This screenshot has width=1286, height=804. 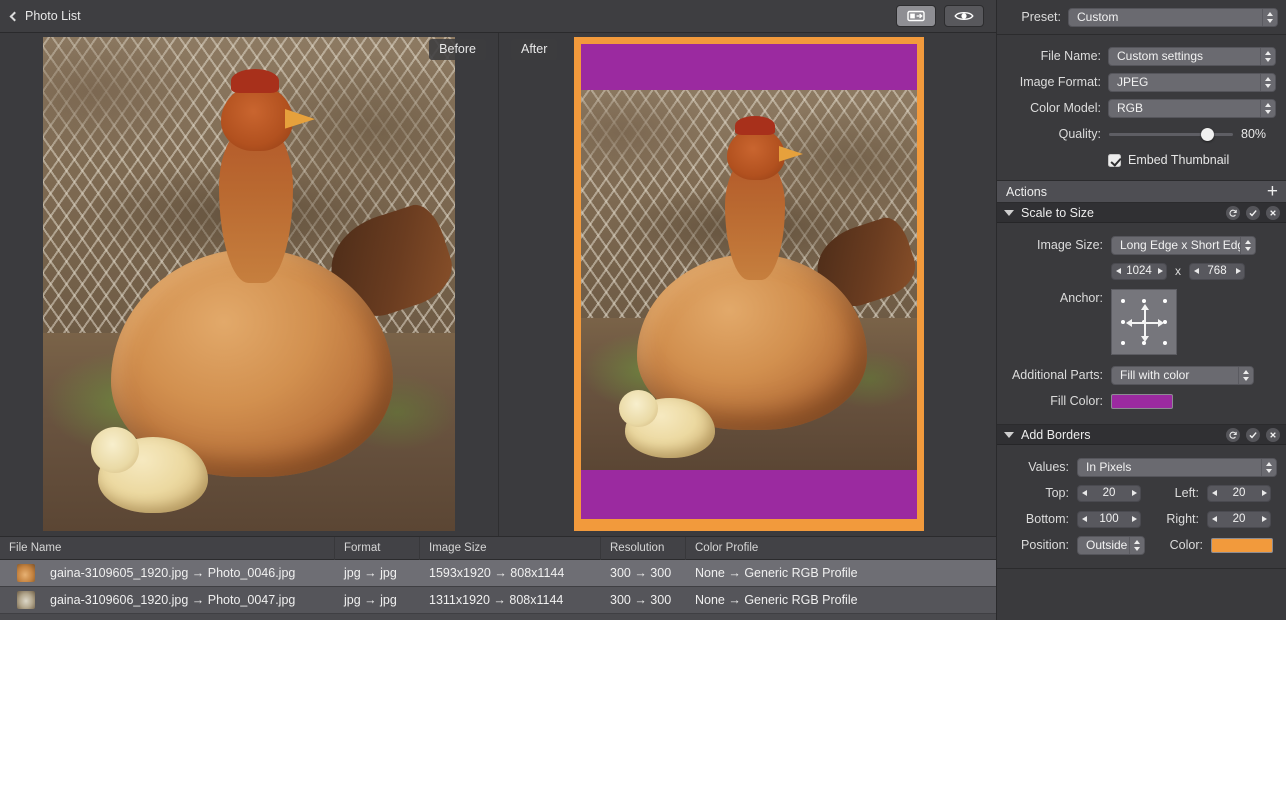 I want to click on additional-parts-value: Fill with color, so click(x=1155, y=375).